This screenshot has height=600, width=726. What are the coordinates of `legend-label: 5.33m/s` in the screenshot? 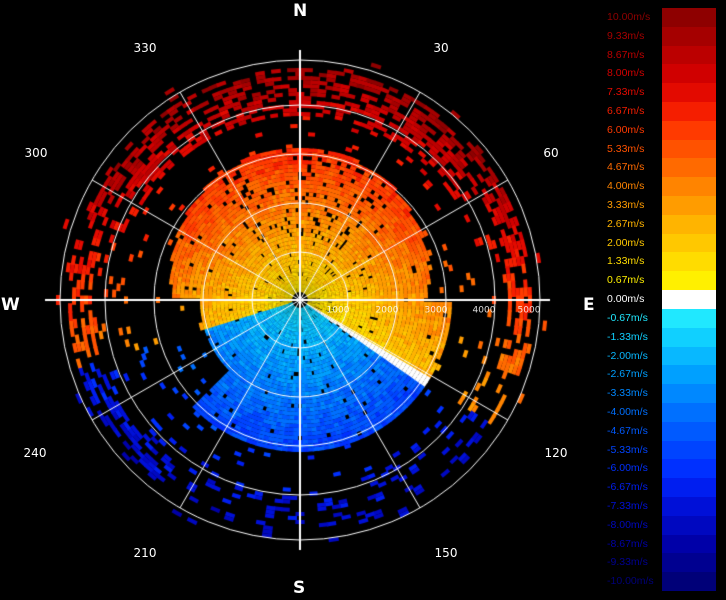 It's located at (626, 148).